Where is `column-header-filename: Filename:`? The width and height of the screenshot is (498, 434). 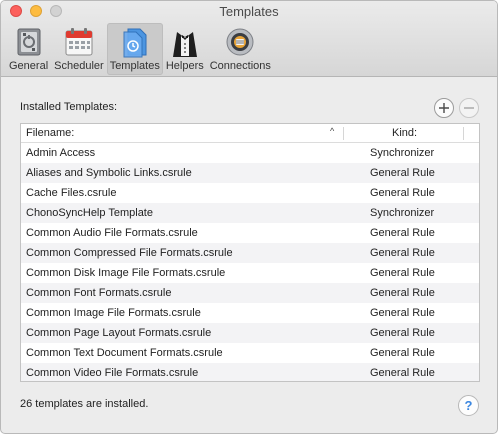 column-header-filename: Filename: is located at coordinates (50, 133).